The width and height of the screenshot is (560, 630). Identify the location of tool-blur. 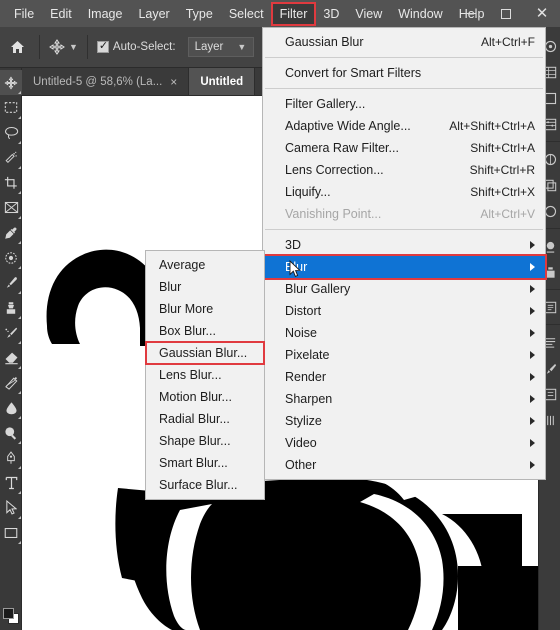
(11, 407).